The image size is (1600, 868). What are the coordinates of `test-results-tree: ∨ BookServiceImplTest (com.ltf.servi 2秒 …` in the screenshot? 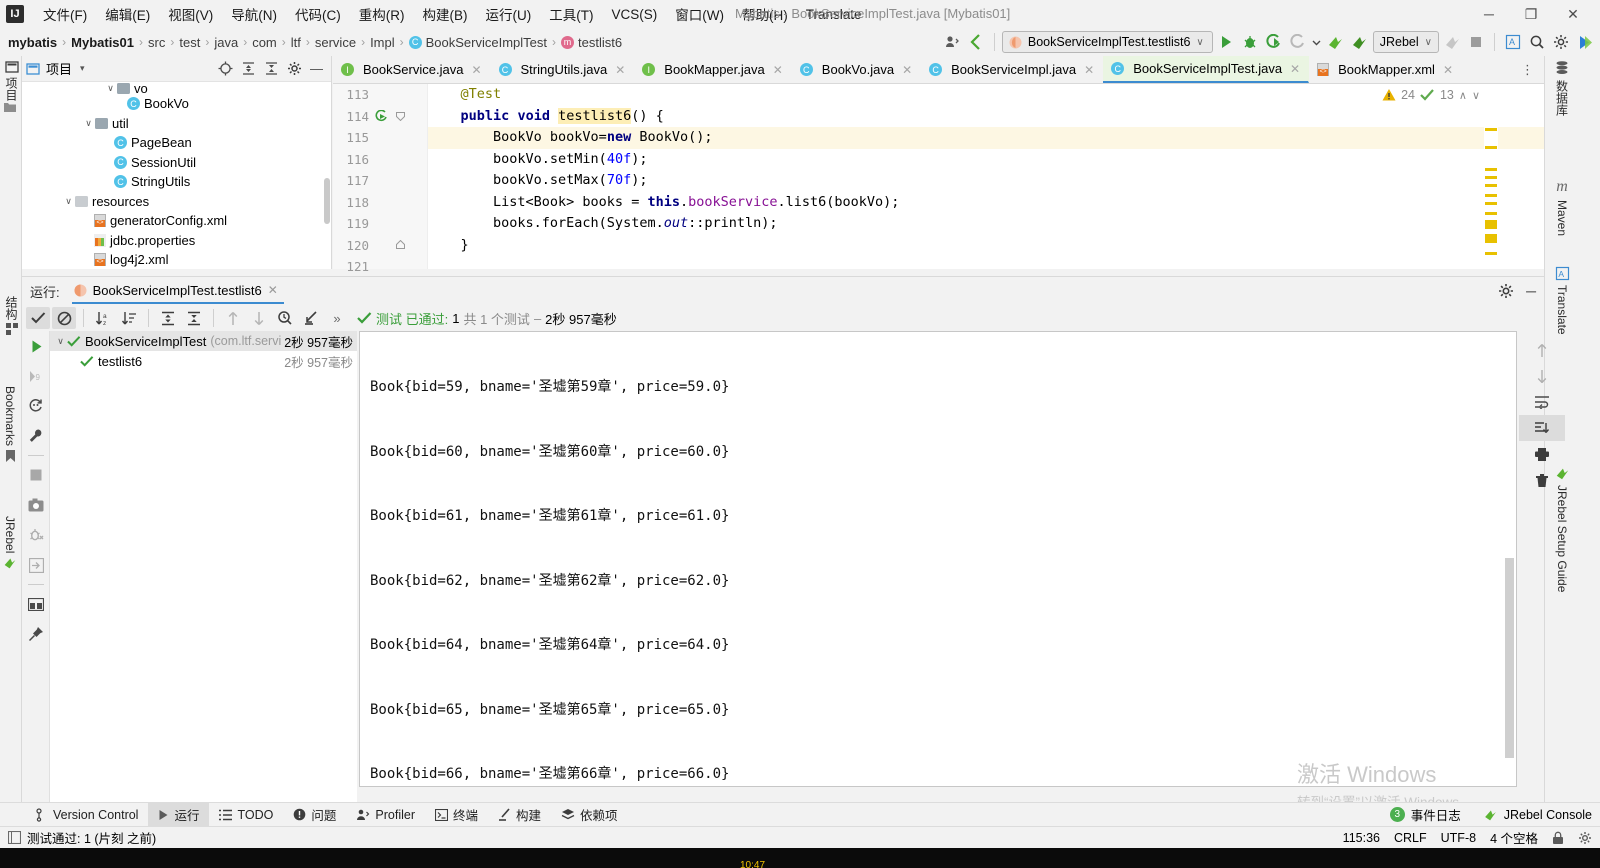 It's located at (203, 572).